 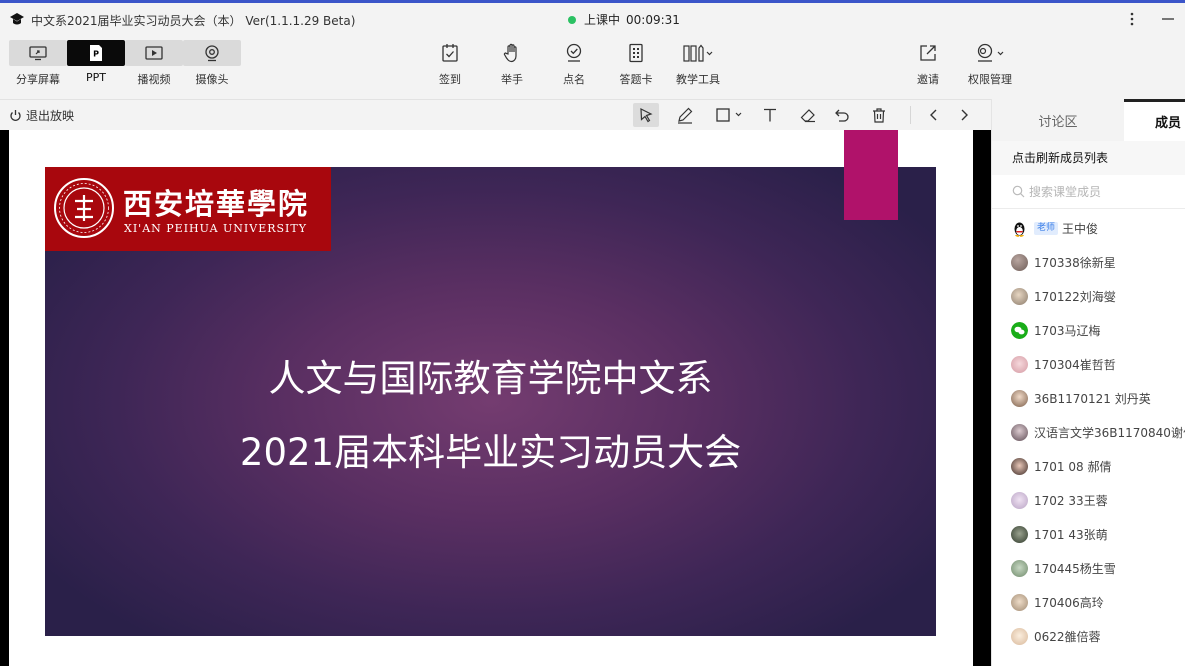 What do you see at coordinates (38, 64) in the screenshot?
I see `share-screen-button: 分享屏幕` at bounding box center [38, 64].